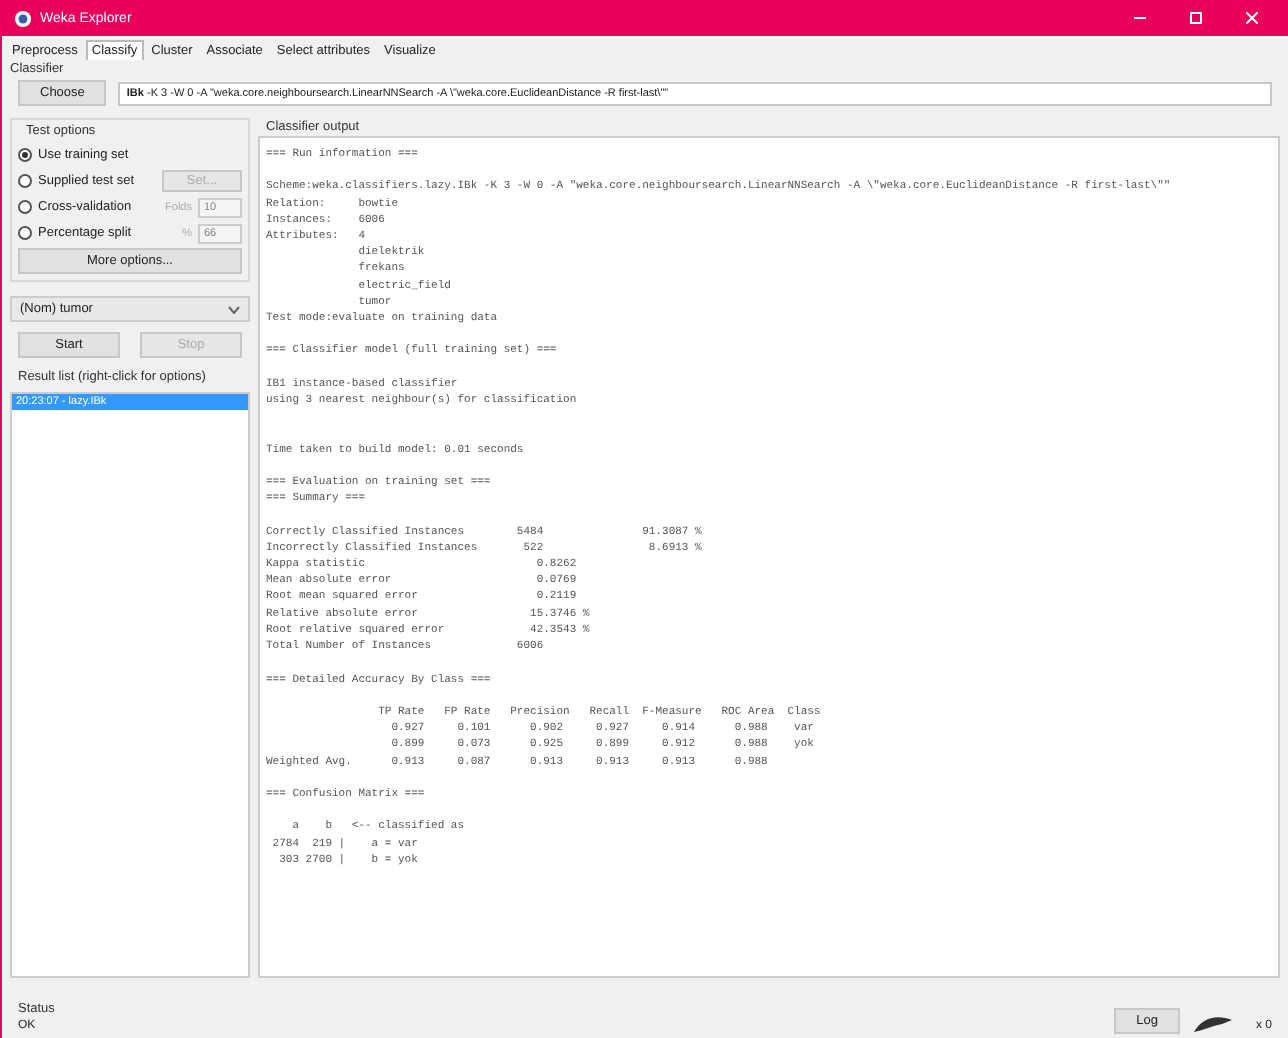 This screenshot has width=1288, height=1038. What do you see at coordinates (1252, 18) in the screenshot?
I see `close-icon` at bounding box center [1252, 18].